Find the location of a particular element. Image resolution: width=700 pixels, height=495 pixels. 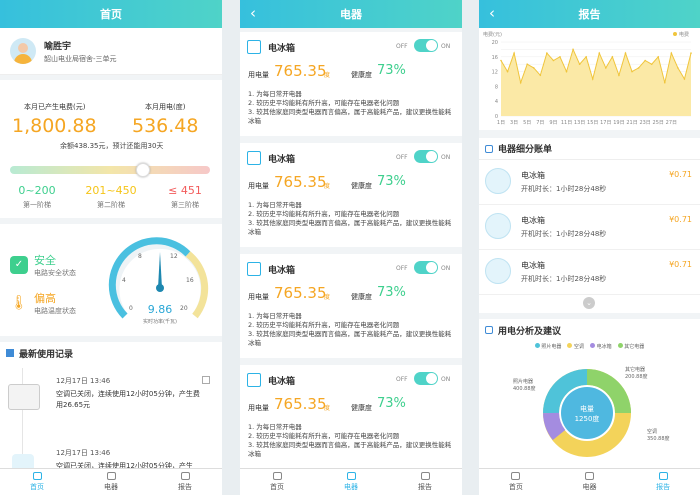

page-title: 首页 is located at coordinates (111, 14).